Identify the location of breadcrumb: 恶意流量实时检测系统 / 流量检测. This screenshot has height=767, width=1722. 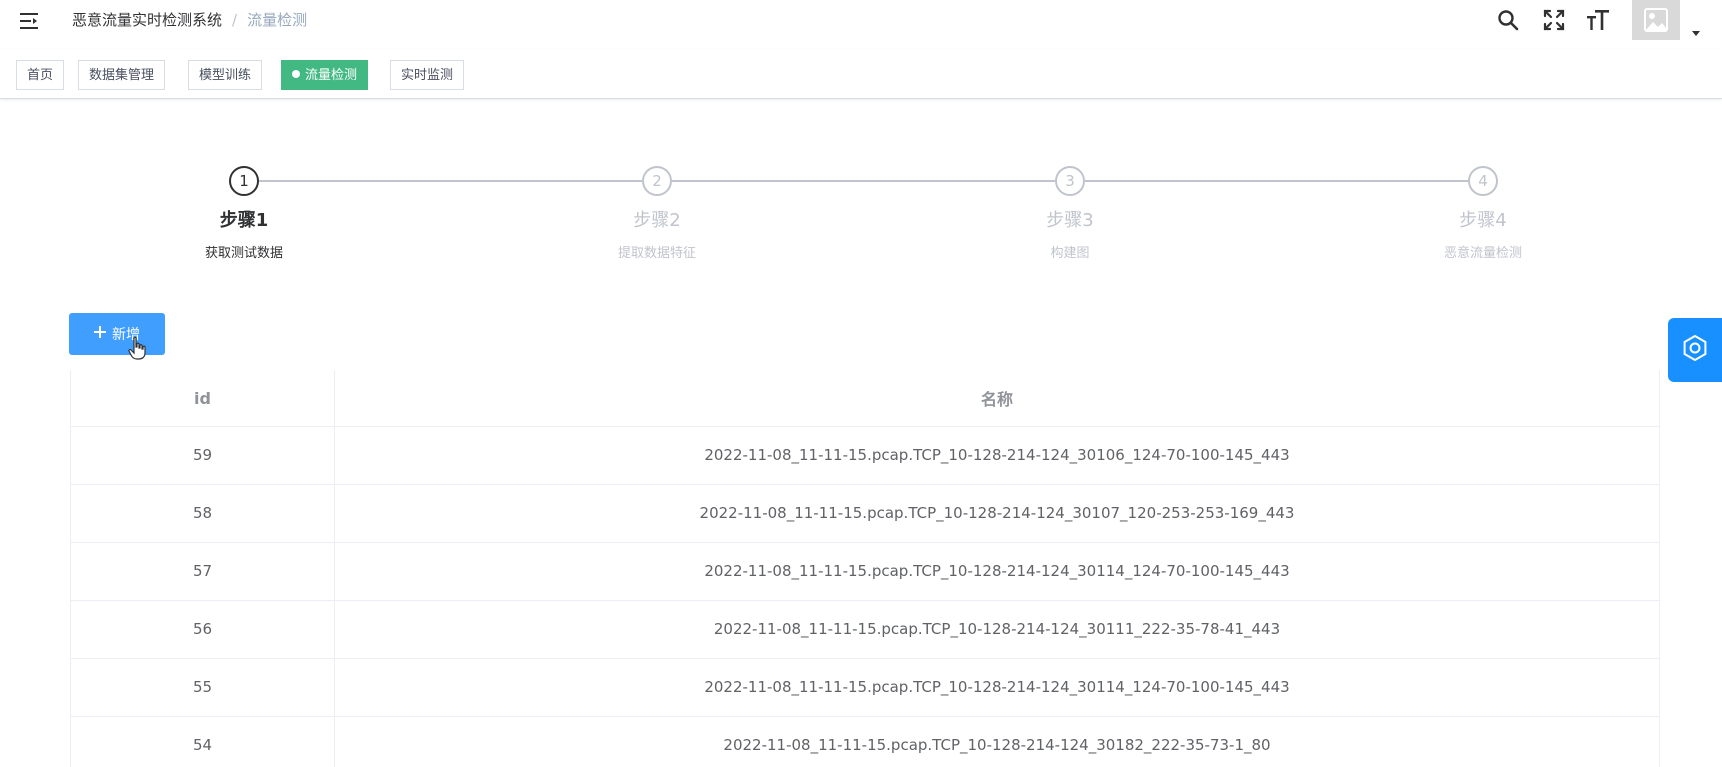
(189, 20).